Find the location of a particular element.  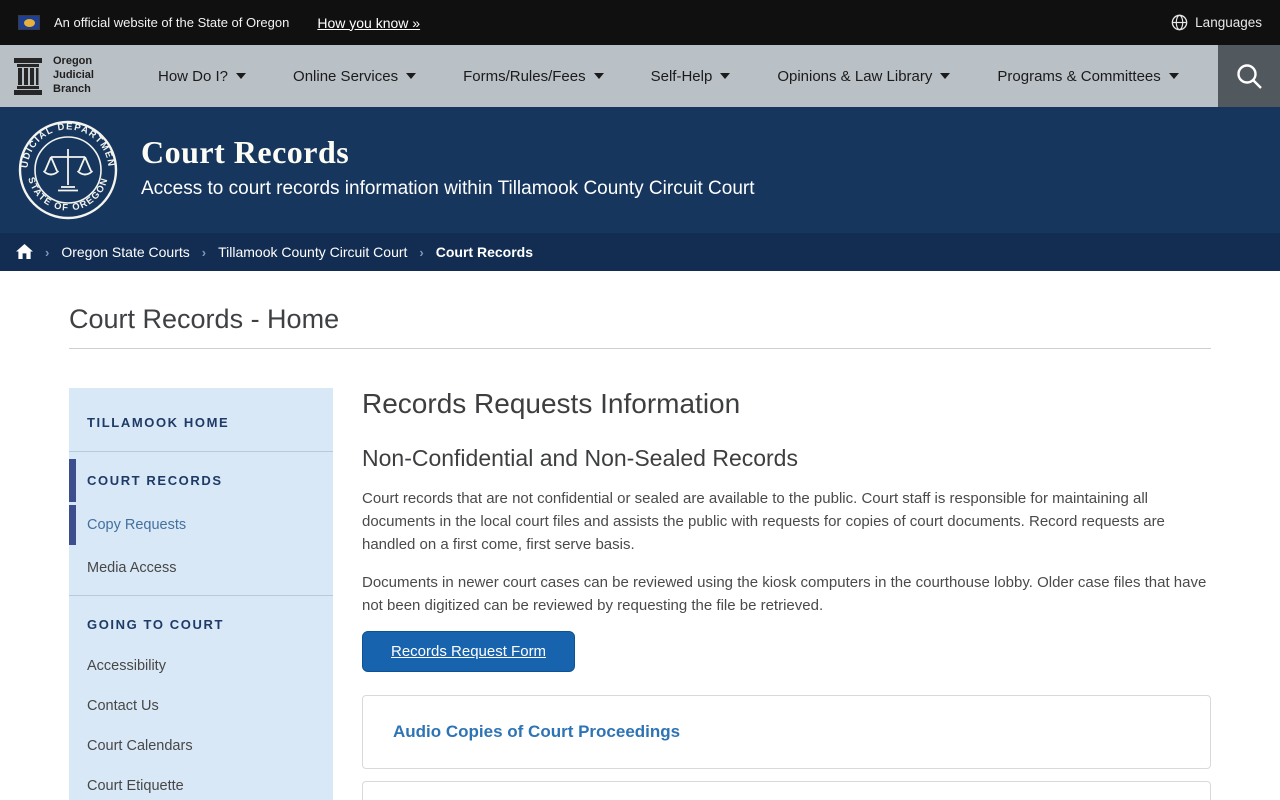

records-requests-heading: Records Requests Information is located at coordinates (551, 403).